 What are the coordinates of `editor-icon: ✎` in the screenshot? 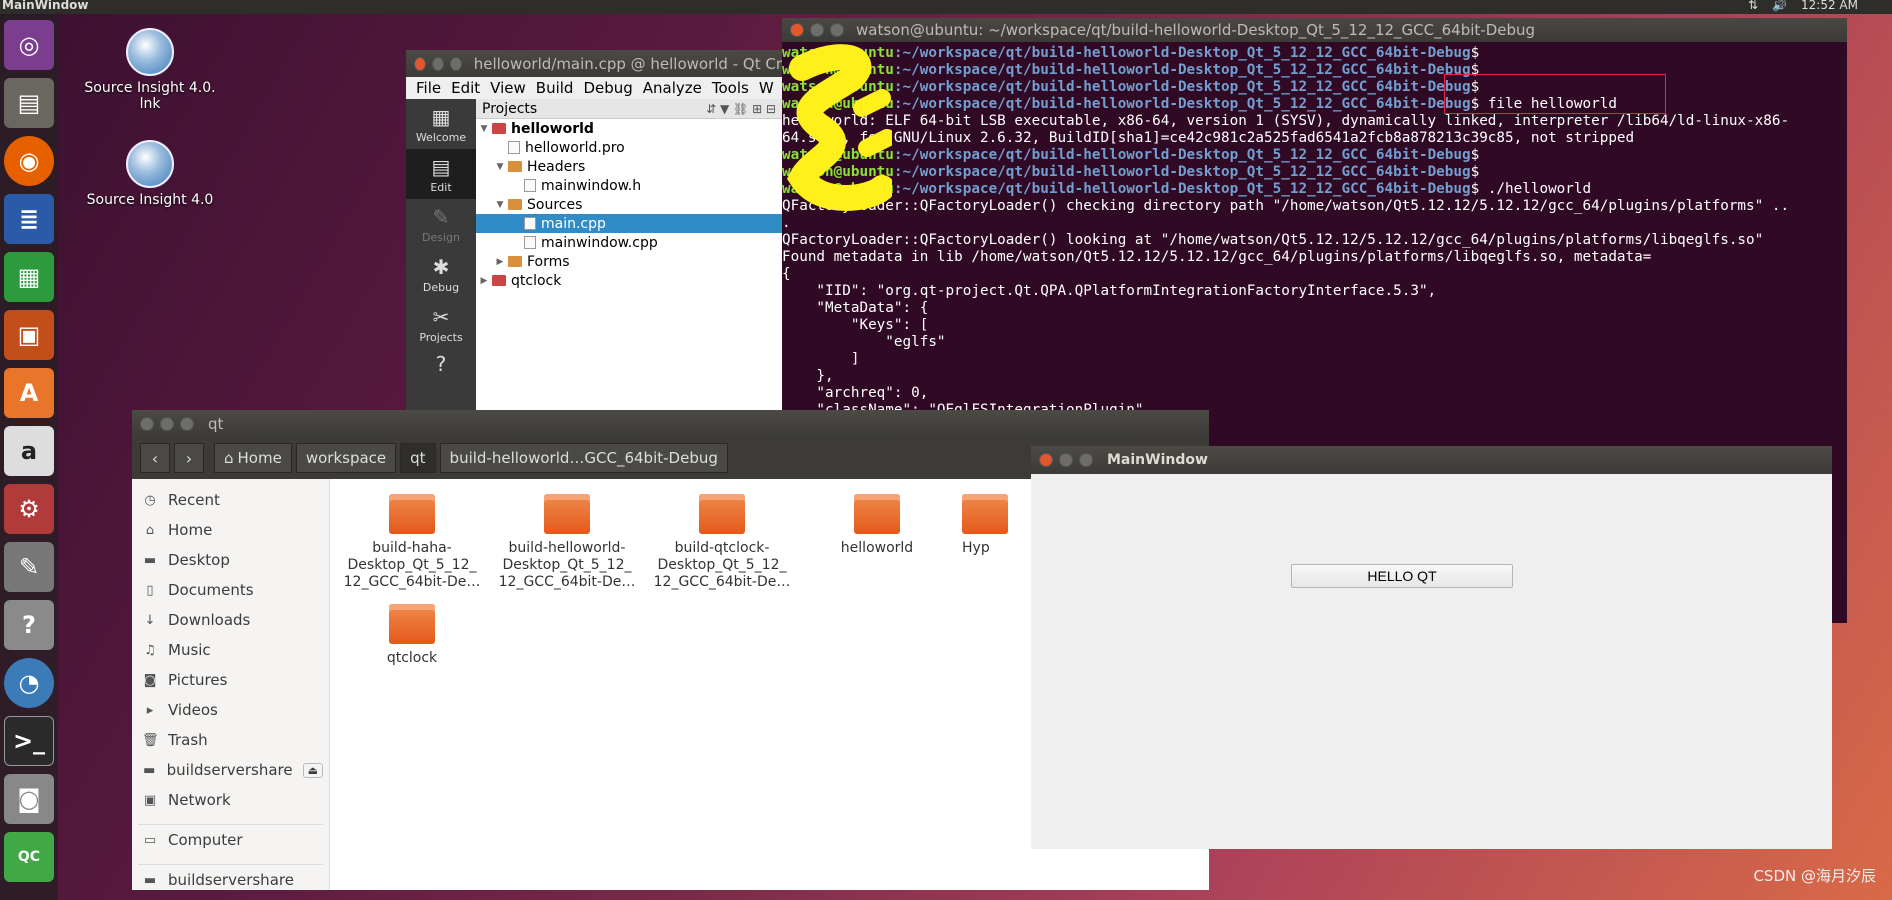 It's located at (29, 567).